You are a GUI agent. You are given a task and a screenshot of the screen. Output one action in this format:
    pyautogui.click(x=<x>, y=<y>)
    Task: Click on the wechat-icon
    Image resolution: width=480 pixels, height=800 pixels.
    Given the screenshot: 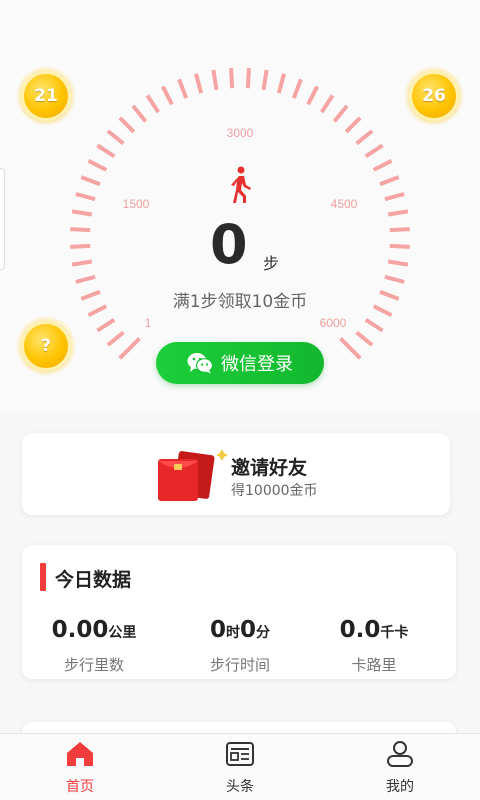 What is the action you would take?
    pyautogui.click(x=200, y=363)
    